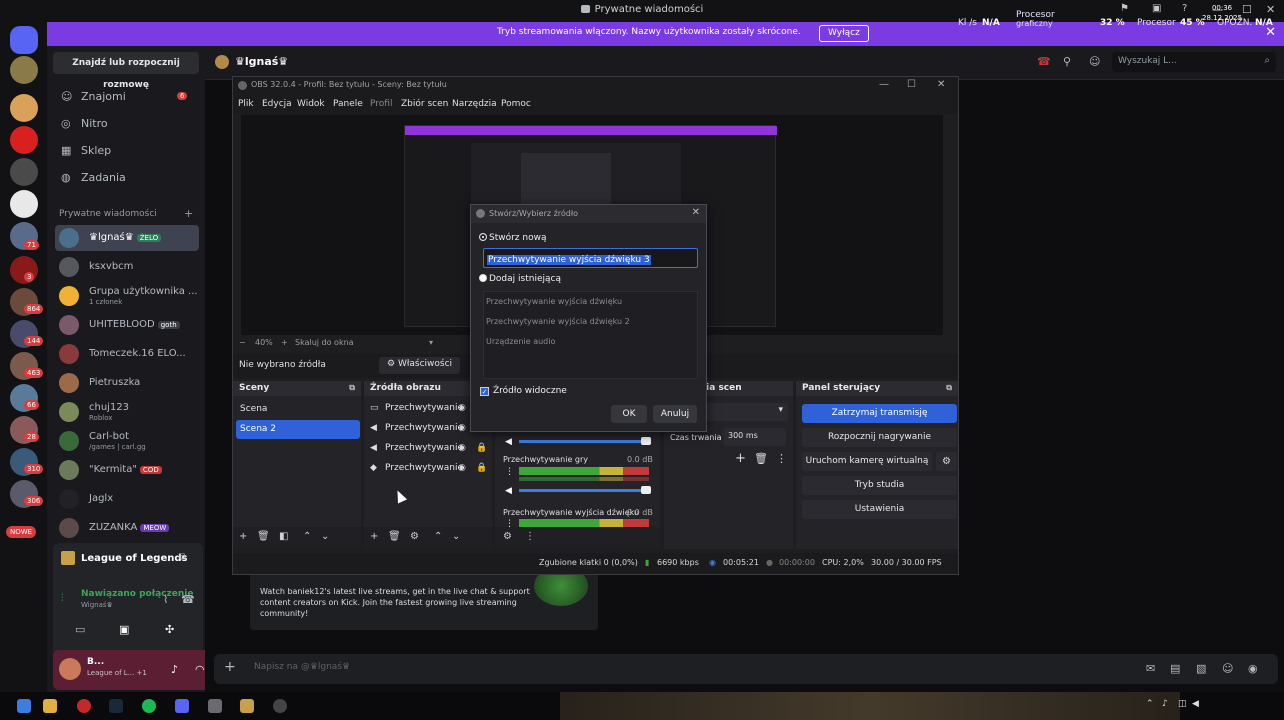 This screenshot has width=1284, height=720. What do you see at coordinates (1270, 9) in the screenshot?
I see `close-window-button: ✕` at bounding box center [1270, 9].